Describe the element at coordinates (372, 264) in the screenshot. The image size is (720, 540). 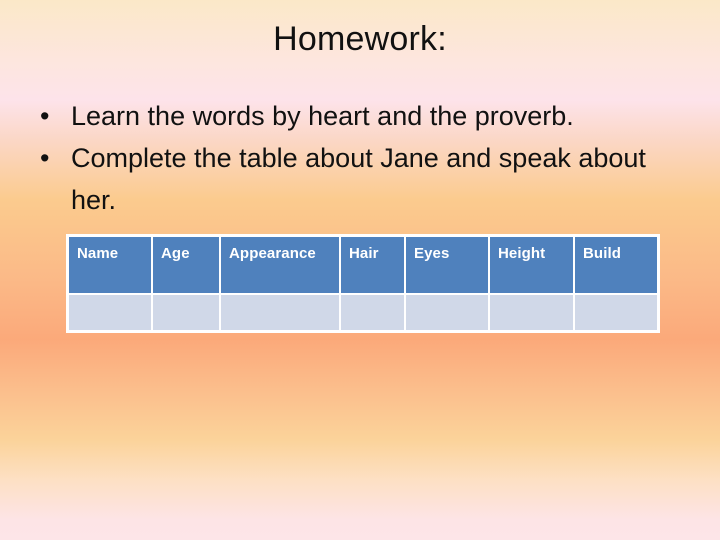
I see `header-cell-hair: Hair` at that location.